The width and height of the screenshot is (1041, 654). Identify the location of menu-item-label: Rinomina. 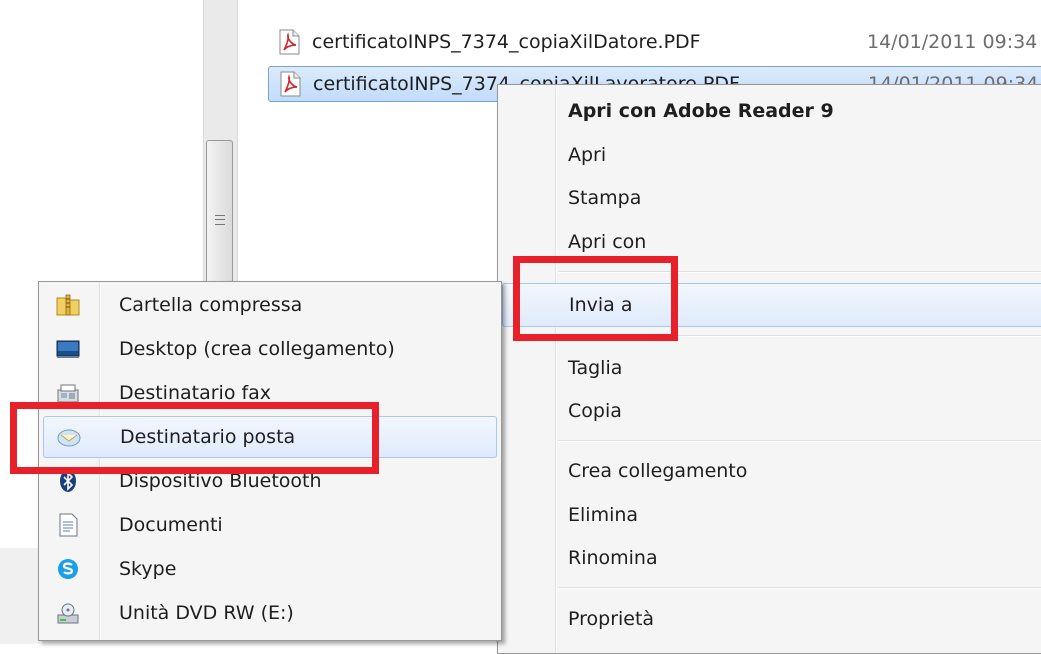
(613, 558).